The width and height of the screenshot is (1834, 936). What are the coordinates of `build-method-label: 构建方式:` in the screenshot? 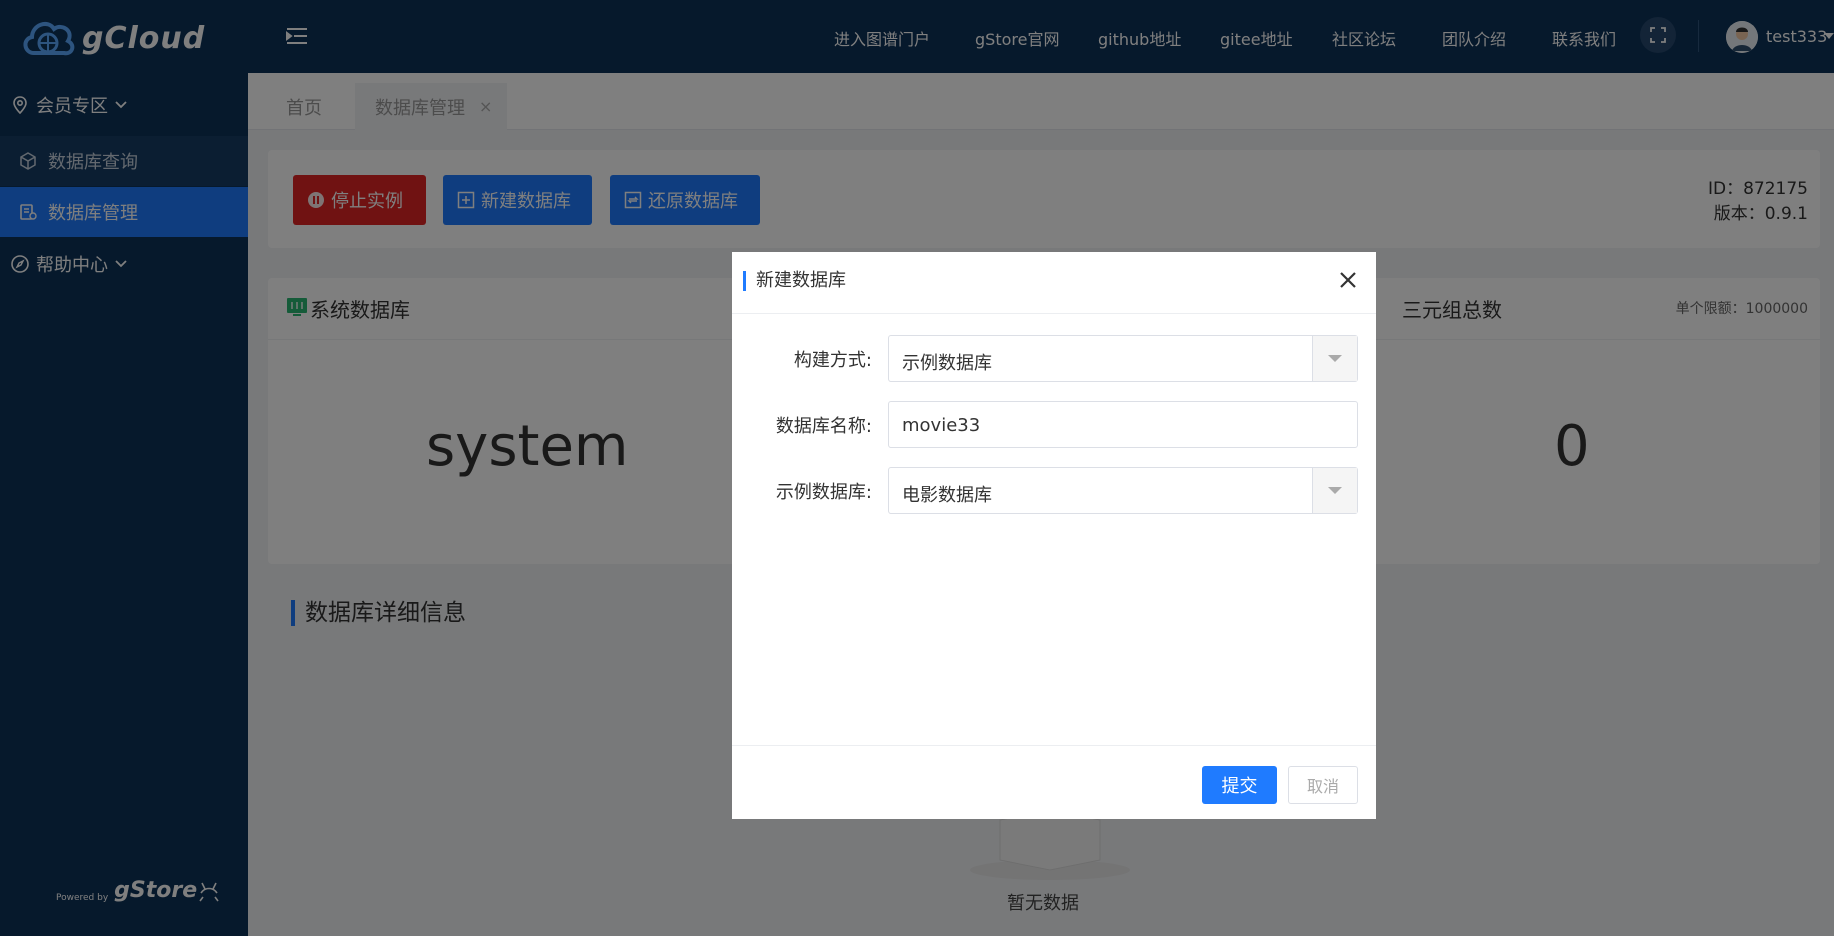 It's located at (832, 360).